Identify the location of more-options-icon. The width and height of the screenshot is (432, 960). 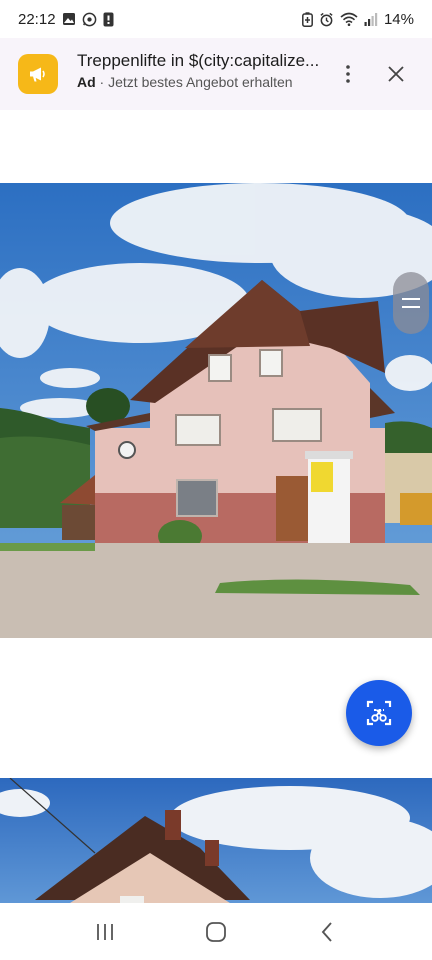
(348, 74).